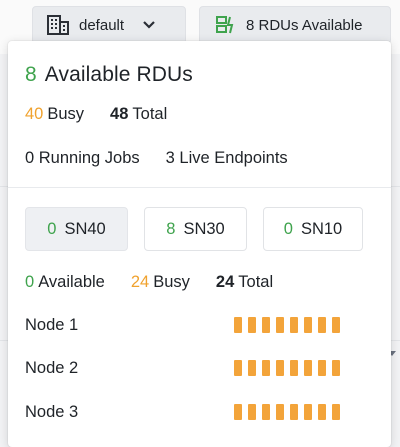 The width and height of the screenshot is (400, 447). What do you see at coordinates (321, 228) in the screenshot?
I see `chip-label: SN10` at bounding box center [321, 228].